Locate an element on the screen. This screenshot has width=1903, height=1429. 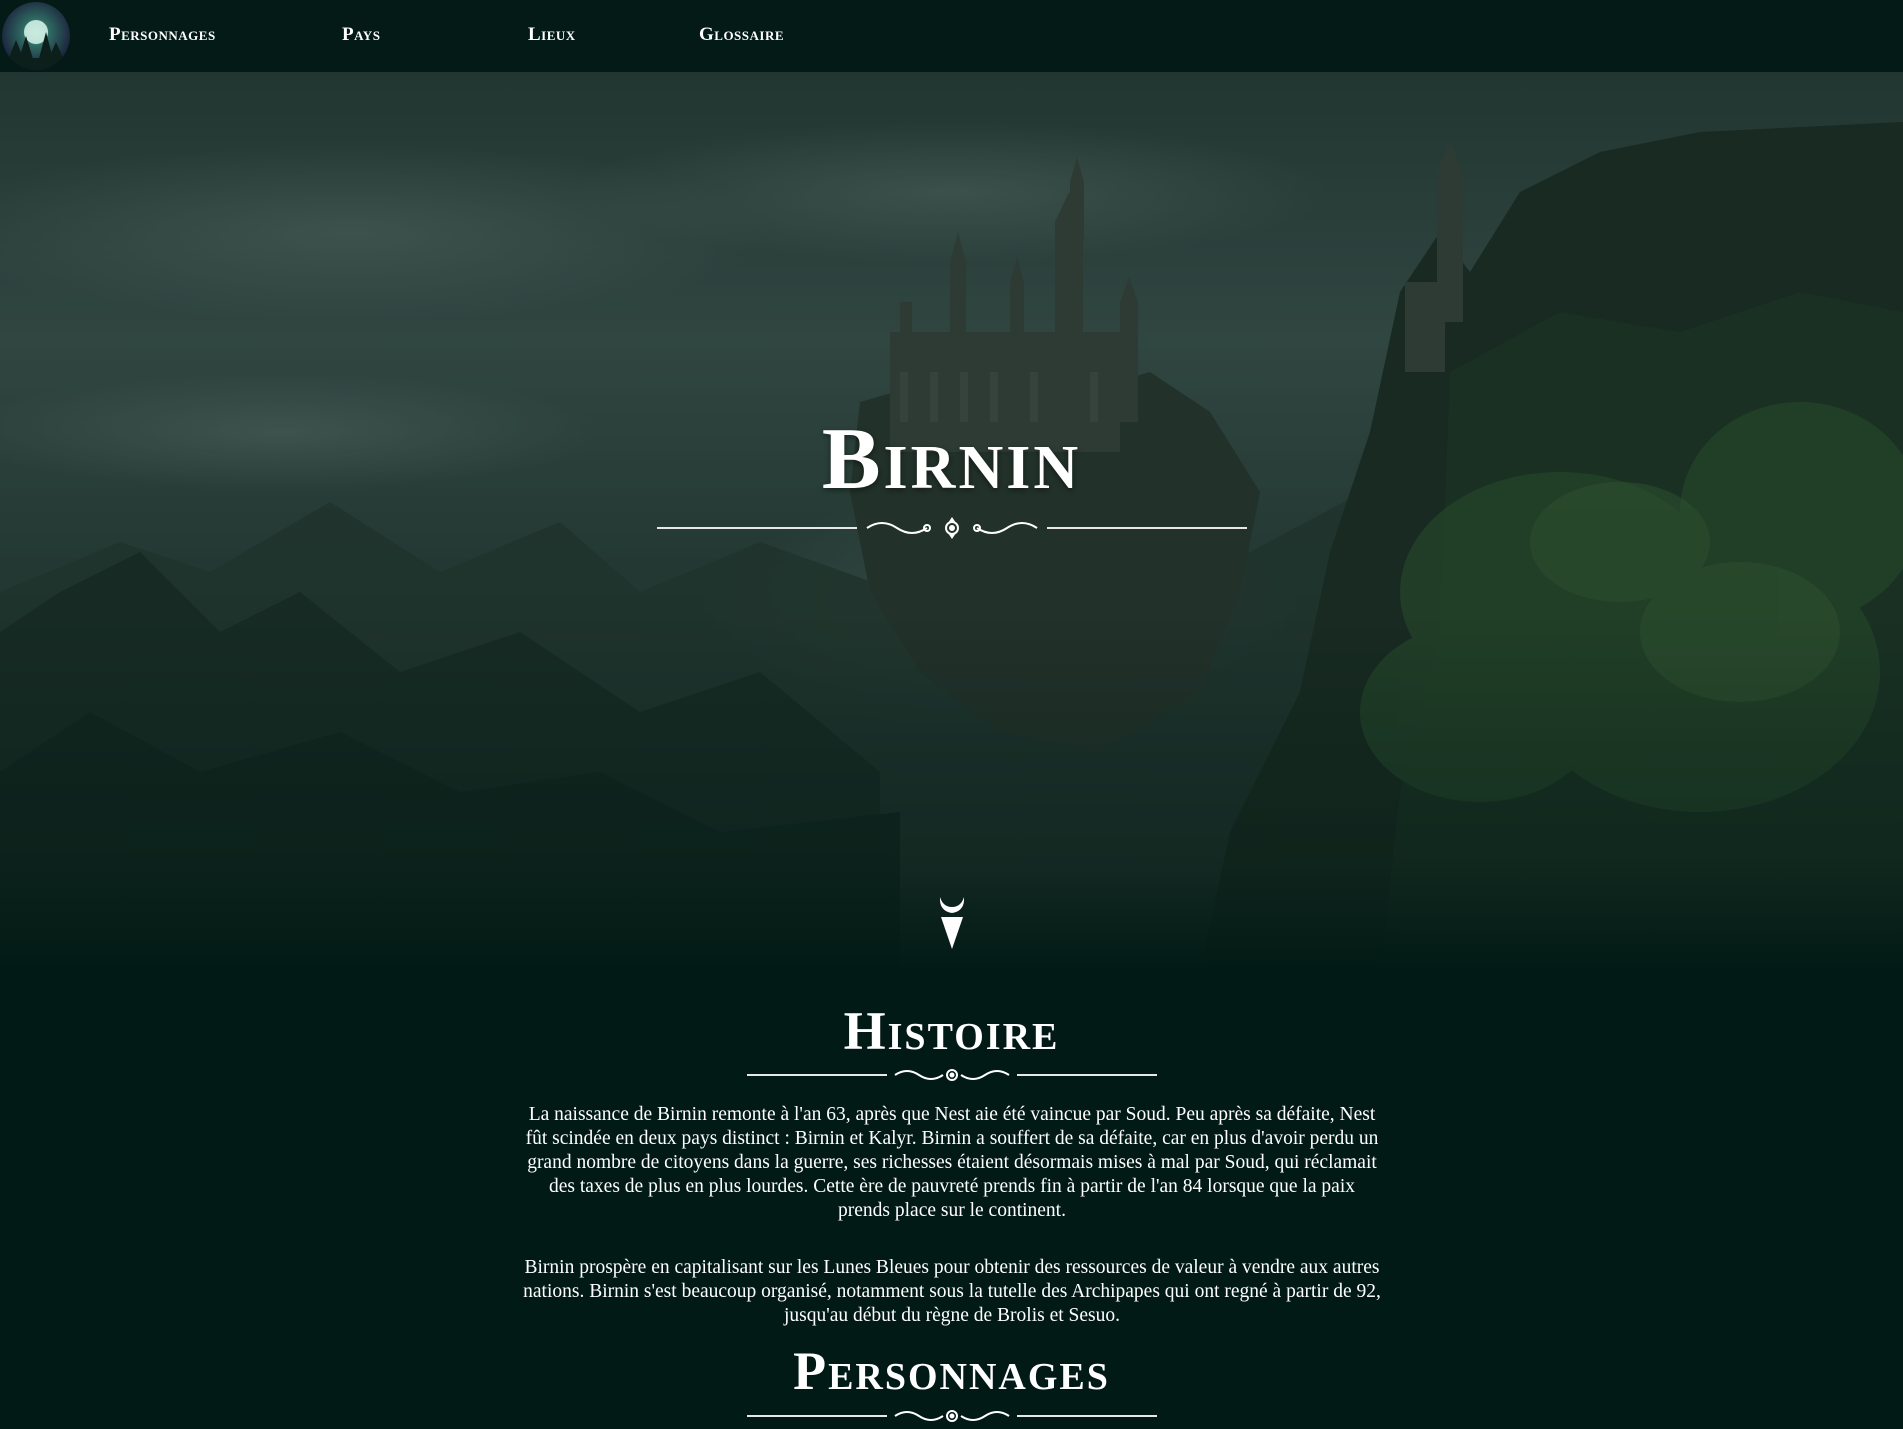
nav-item-personnages: Personnages is located at coordinates (162, 35).